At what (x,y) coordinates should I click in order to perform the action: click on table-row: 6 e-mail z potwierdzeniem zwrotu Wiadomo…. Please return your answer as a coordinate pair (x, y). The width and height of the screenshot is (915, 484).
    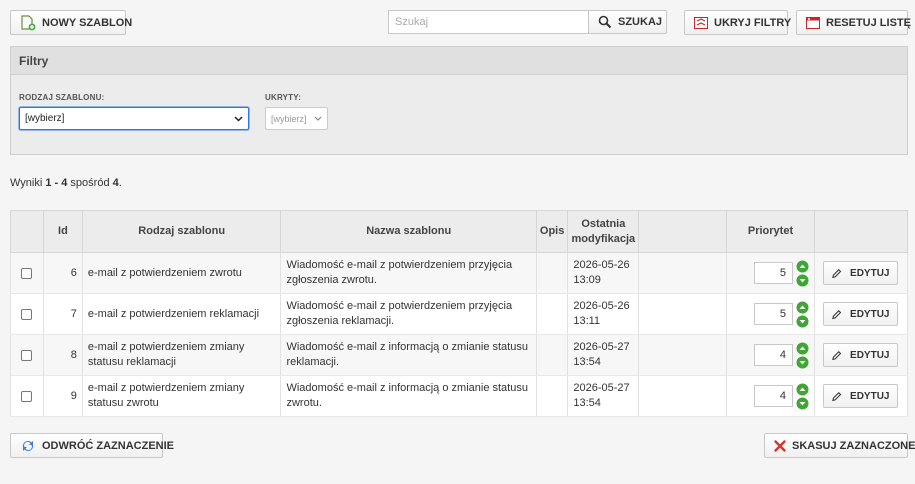
    Looking at the image, I should click on (459, 273).